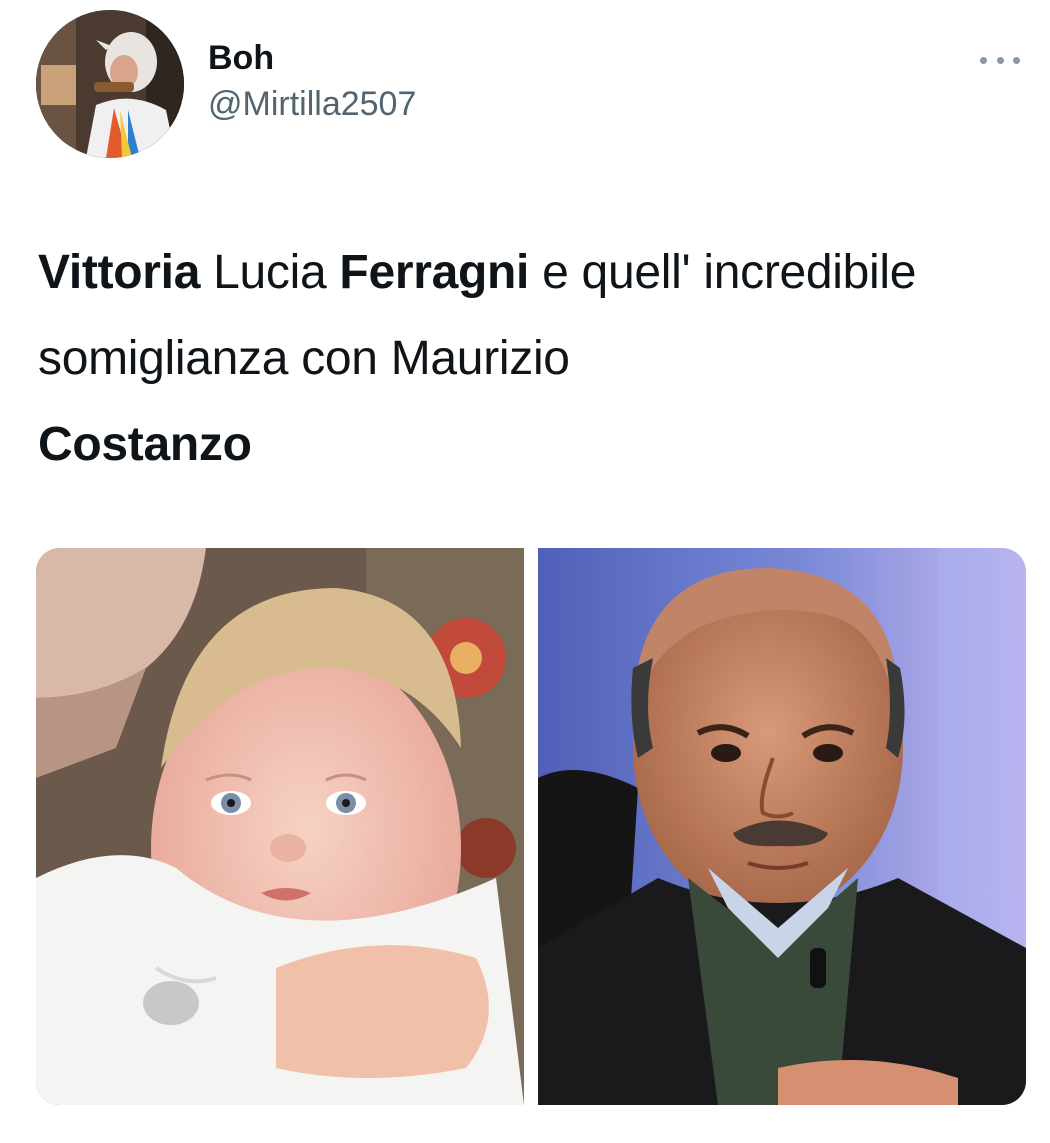  I want to click on author-info: Boh @Mirtilla2507, so click(312, 82).